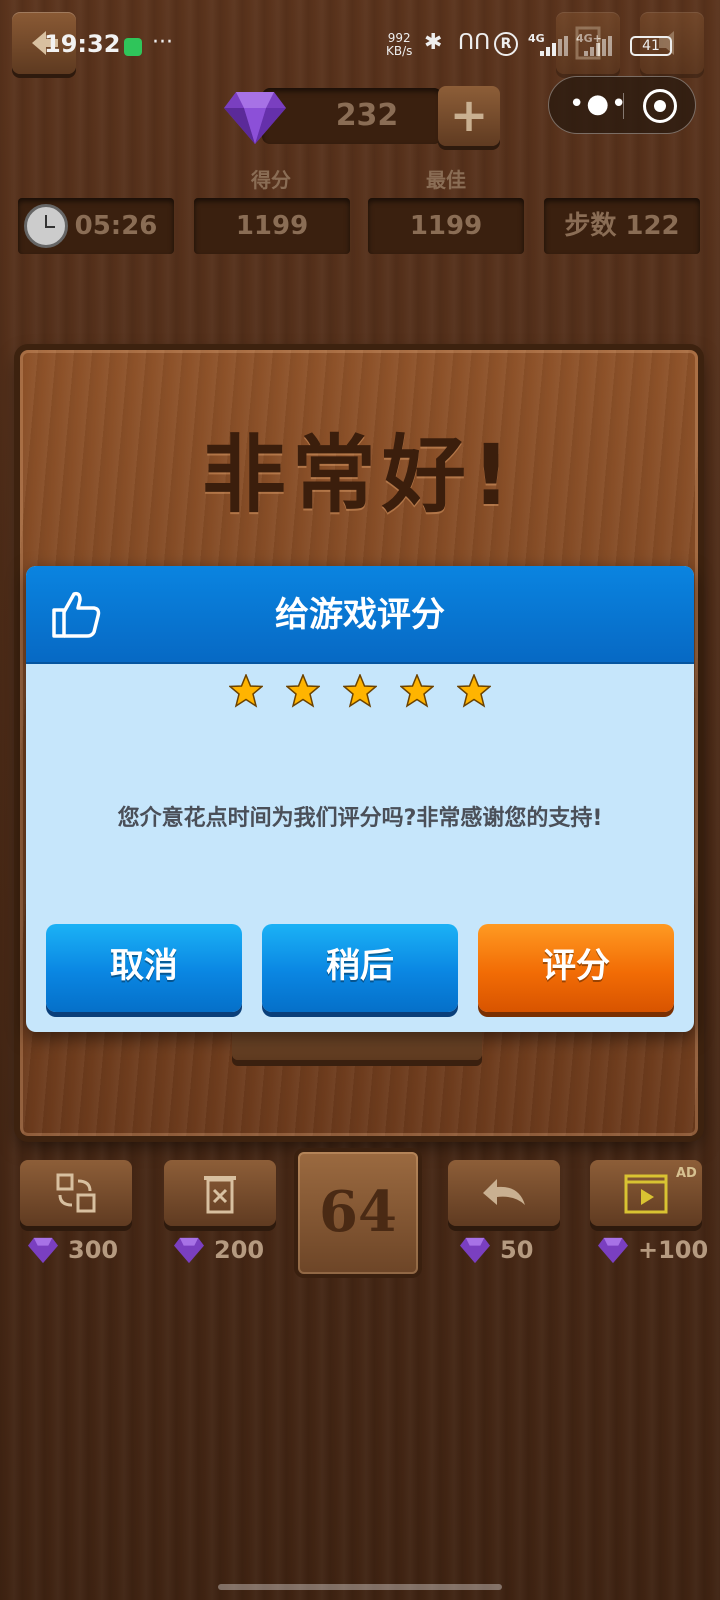  What do you see at coordinates (360, 818) in the screenshot?
I see `dialog-message: 您介意花点时间为我们评分吗?非常感谢您的支持!` at bounding box center [360, 818].